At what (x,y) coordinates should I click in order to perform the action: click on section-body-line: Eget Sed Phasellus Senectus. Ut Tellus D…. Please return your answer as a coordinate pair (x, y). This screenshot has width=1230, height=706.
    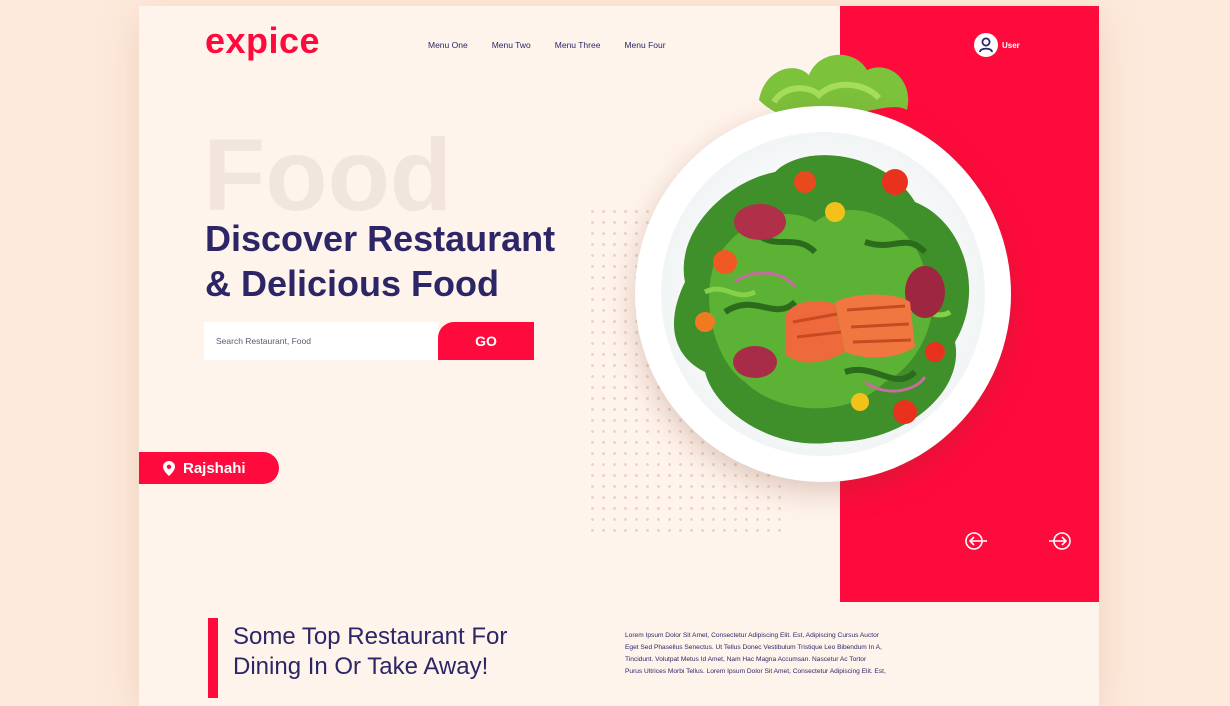
    Looking at the image, I should click on (753, 647).